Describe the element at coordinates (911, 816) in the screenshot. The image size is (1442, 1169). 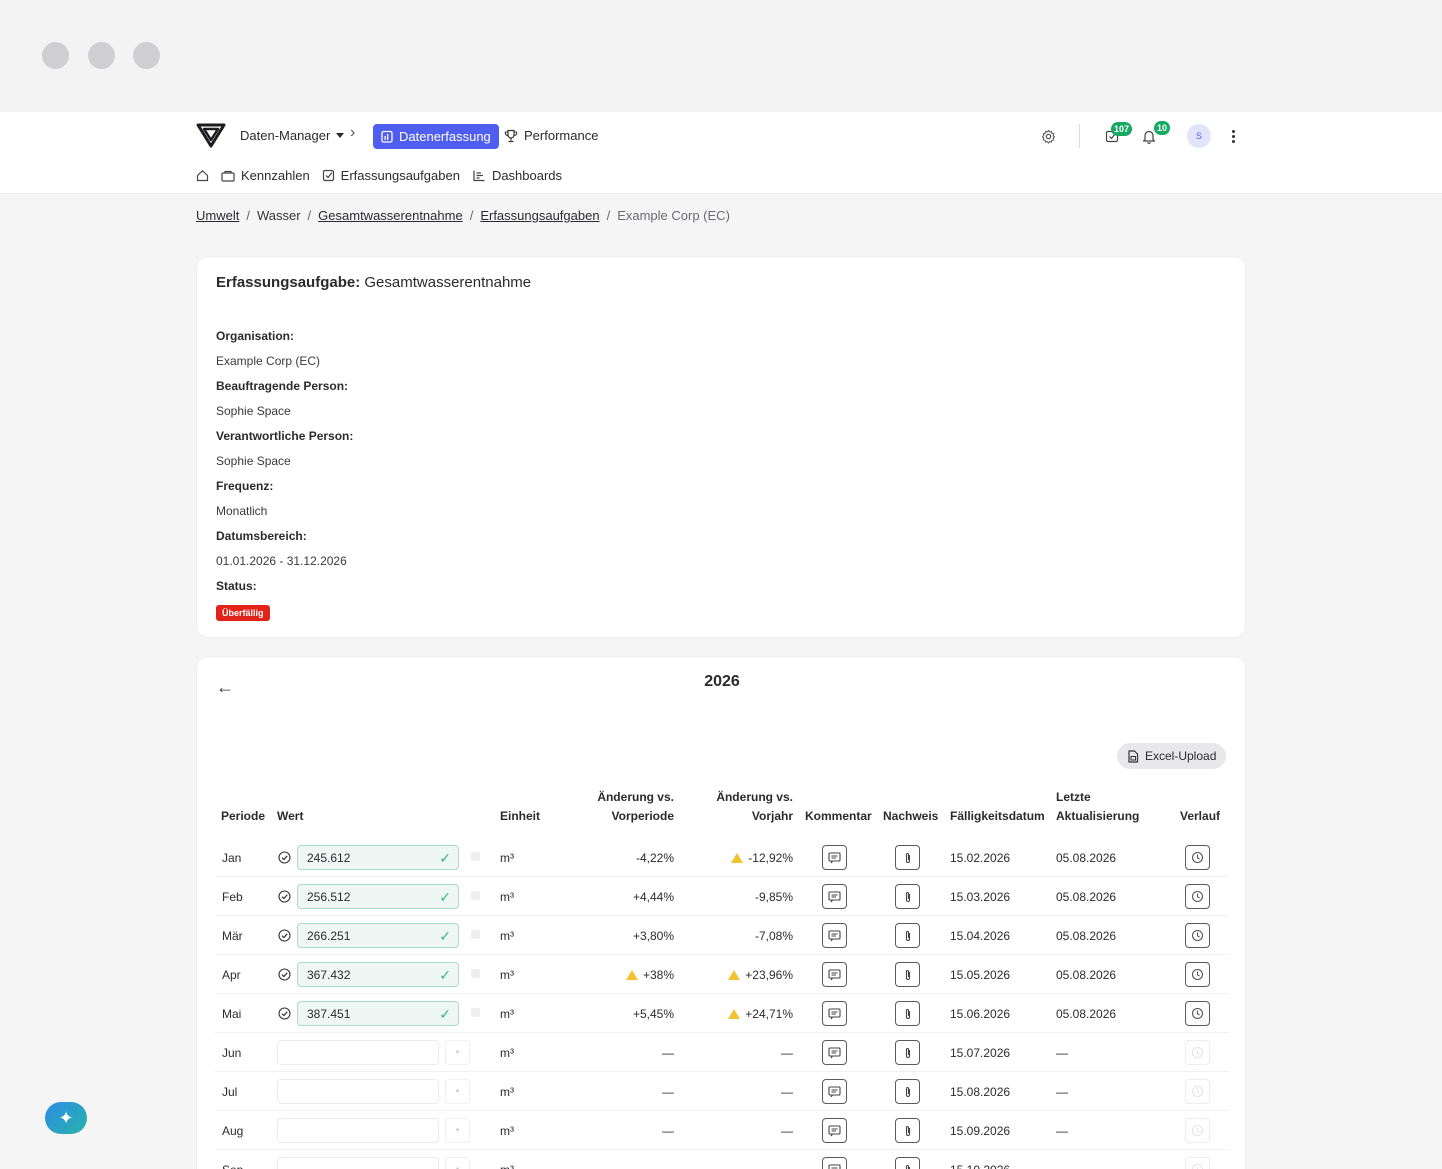
I see `col-header-nachweis: Nachweis` at that location.